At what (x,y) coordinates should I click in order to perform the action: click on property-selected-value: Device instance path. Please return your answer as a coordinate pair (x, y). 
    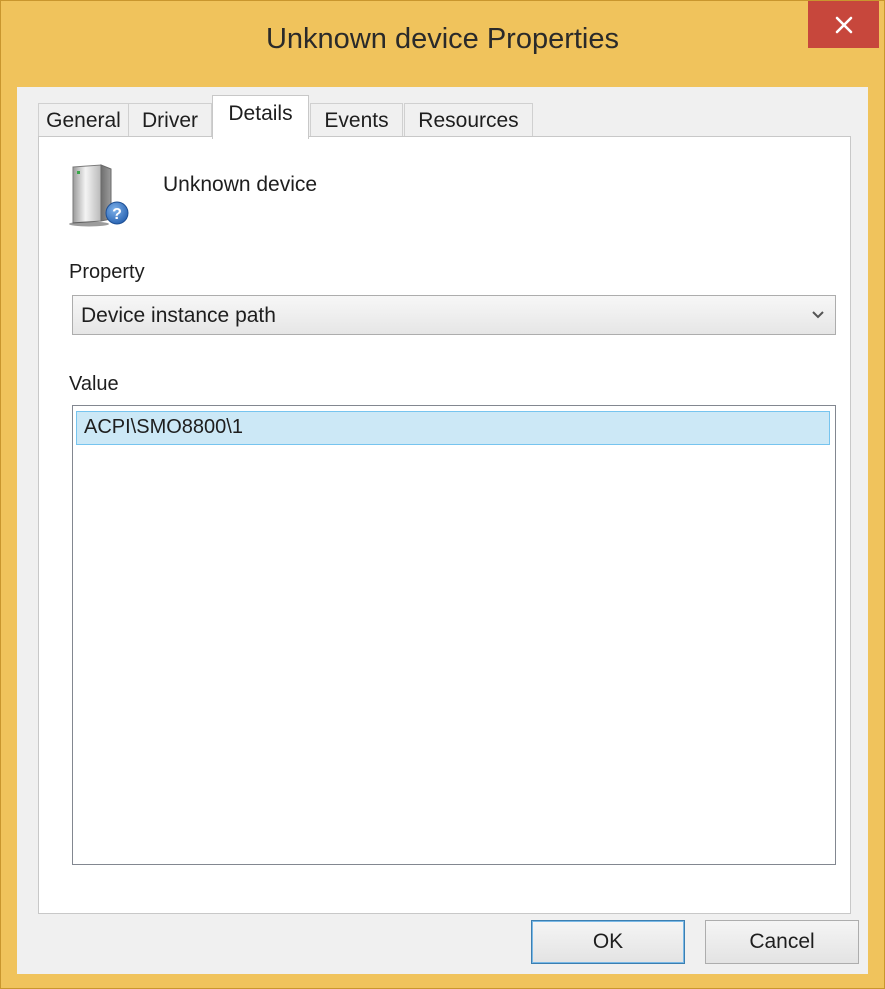
    Looking at the image, I should click on (178, 315).